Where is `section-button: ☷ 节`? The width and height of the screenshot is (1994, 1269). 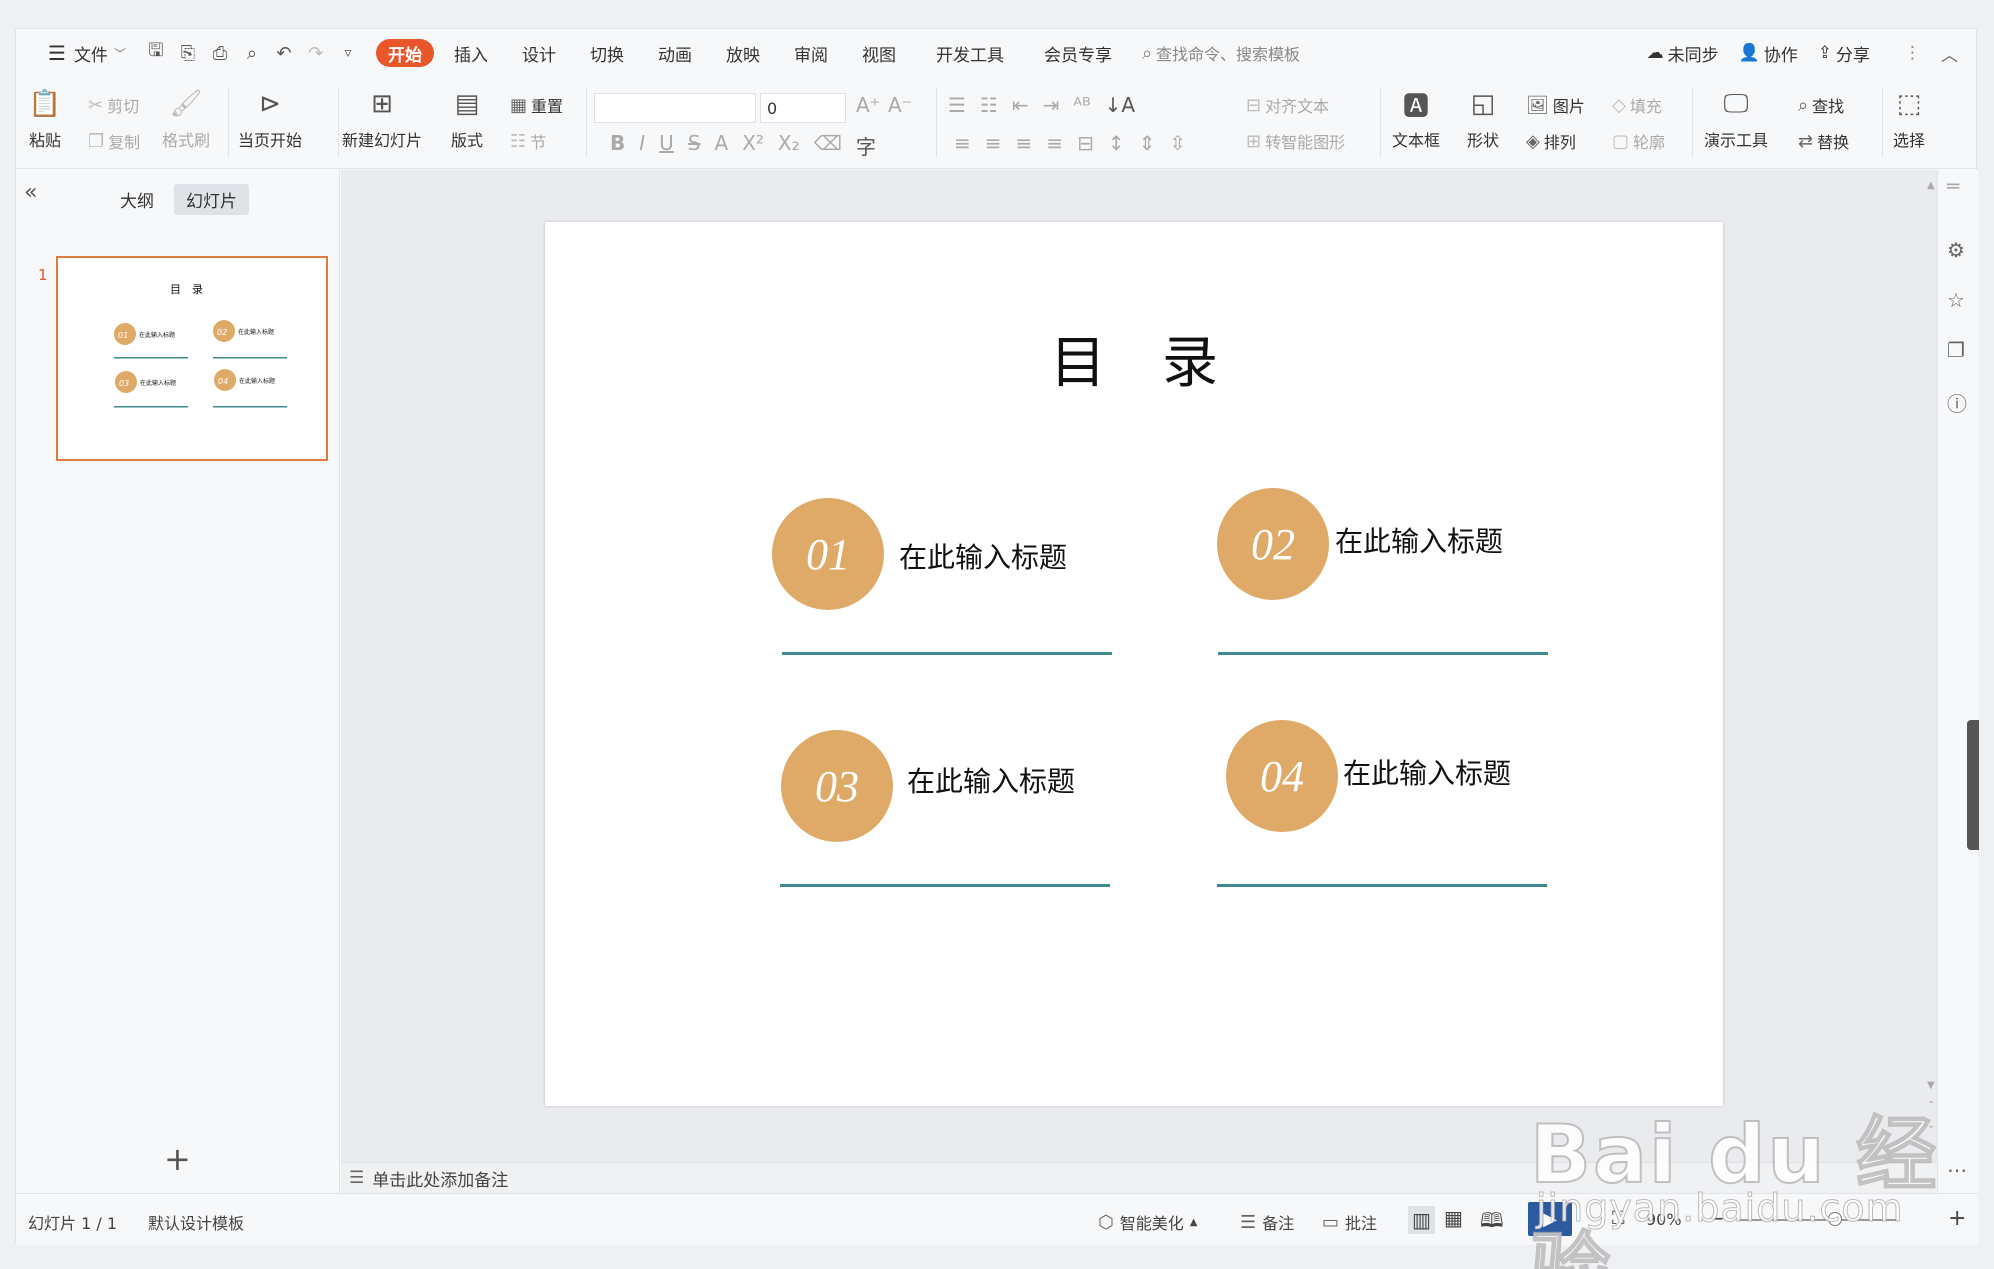
section-button: ☷ 节 is located at coordinates (528, 141).